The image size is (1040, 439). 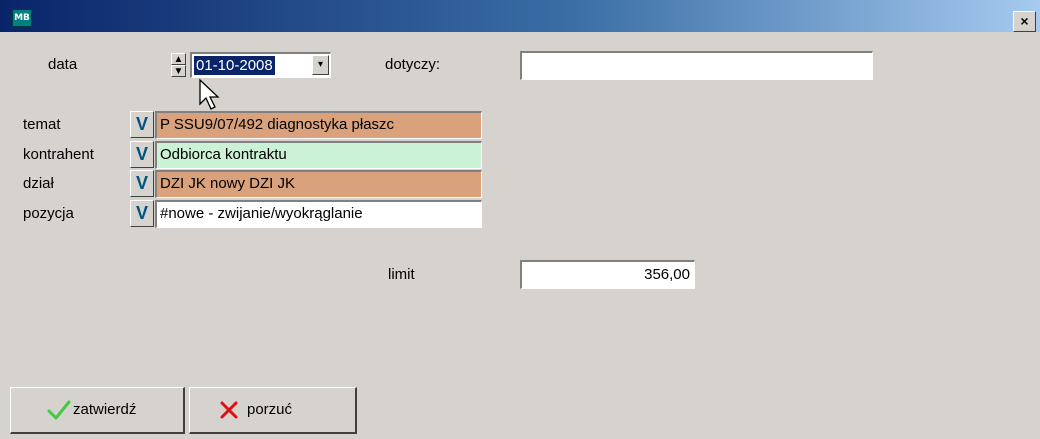 I want to click on pozycja-value: #nowe - zwijanie/wyokrąglanie, so click(x=261, y=213).